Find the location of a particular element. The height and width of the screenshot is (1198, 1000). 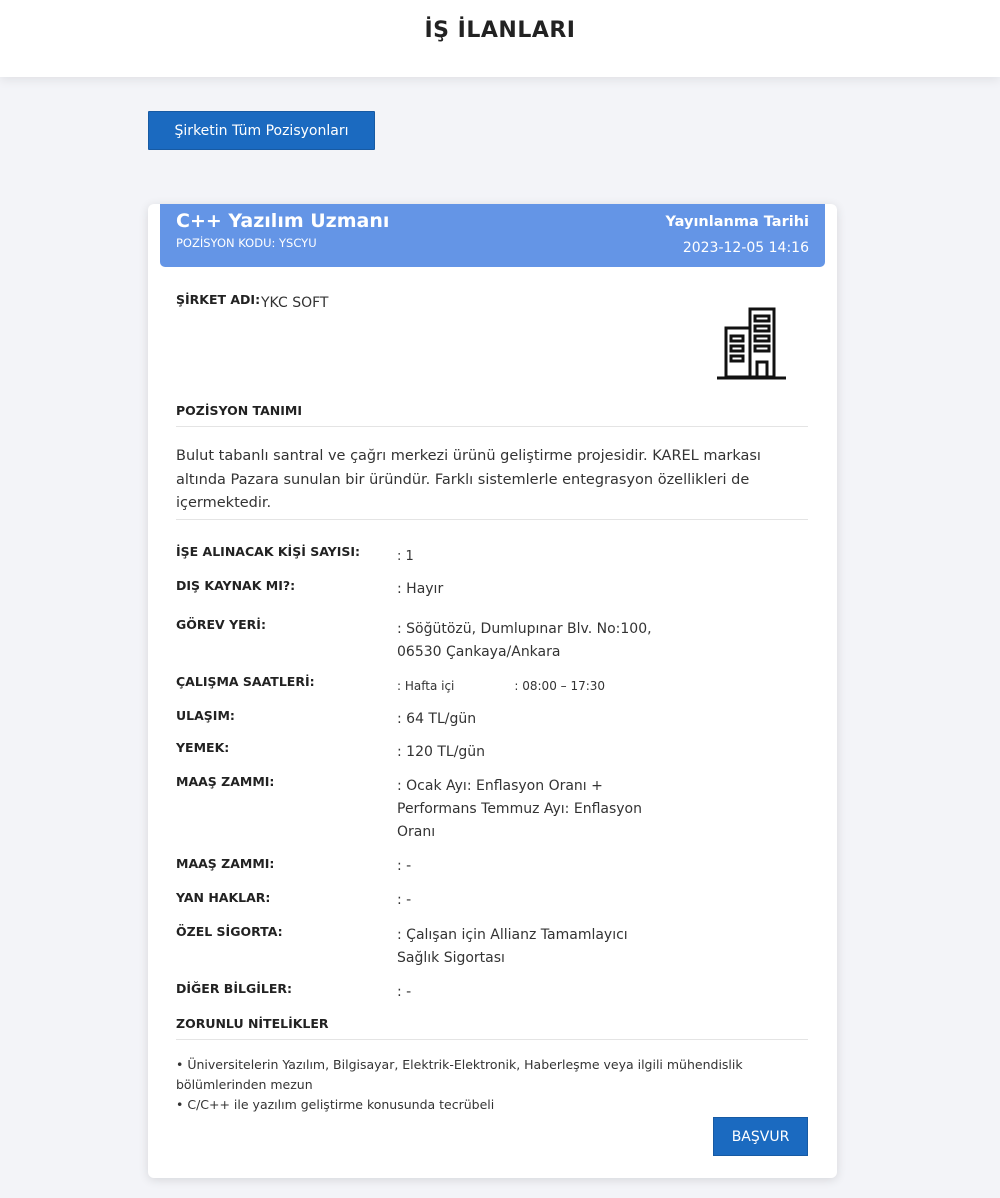

other-label: DİĞER BİLGİLER: is located at coordinates (234, 988).